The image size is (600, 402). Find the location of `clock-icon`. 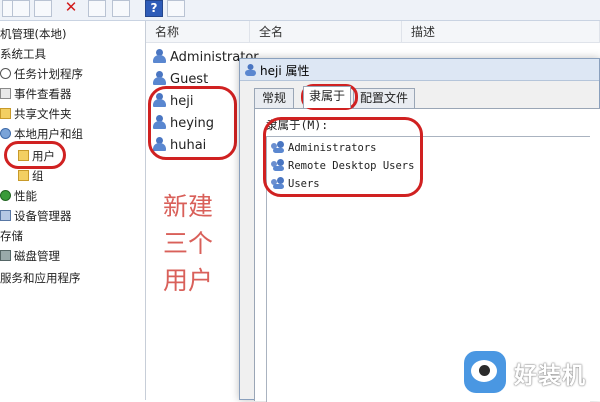

clock-icon is located at coordinates (5, 73).